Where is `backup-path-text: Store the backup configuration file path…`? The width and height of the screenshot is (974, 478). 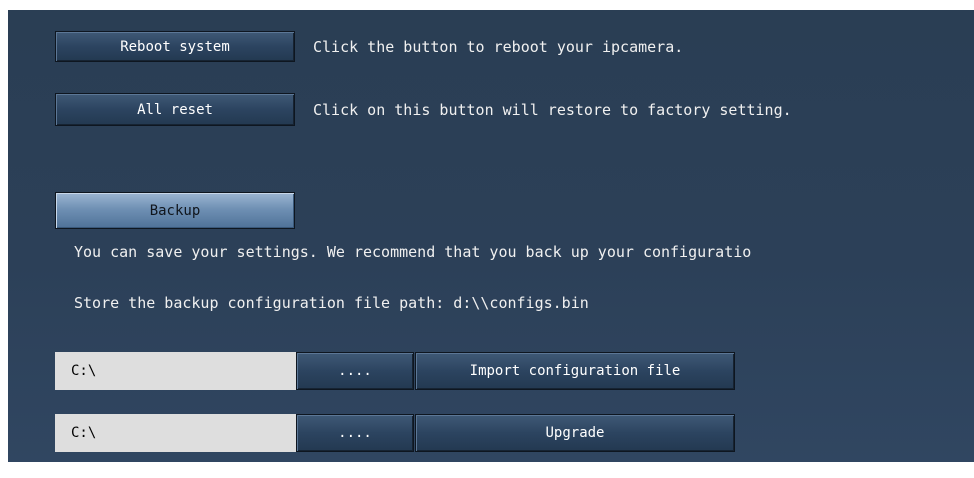
backup-path-text: Store the backup configuration file path… is located at coordinates (331, 303).